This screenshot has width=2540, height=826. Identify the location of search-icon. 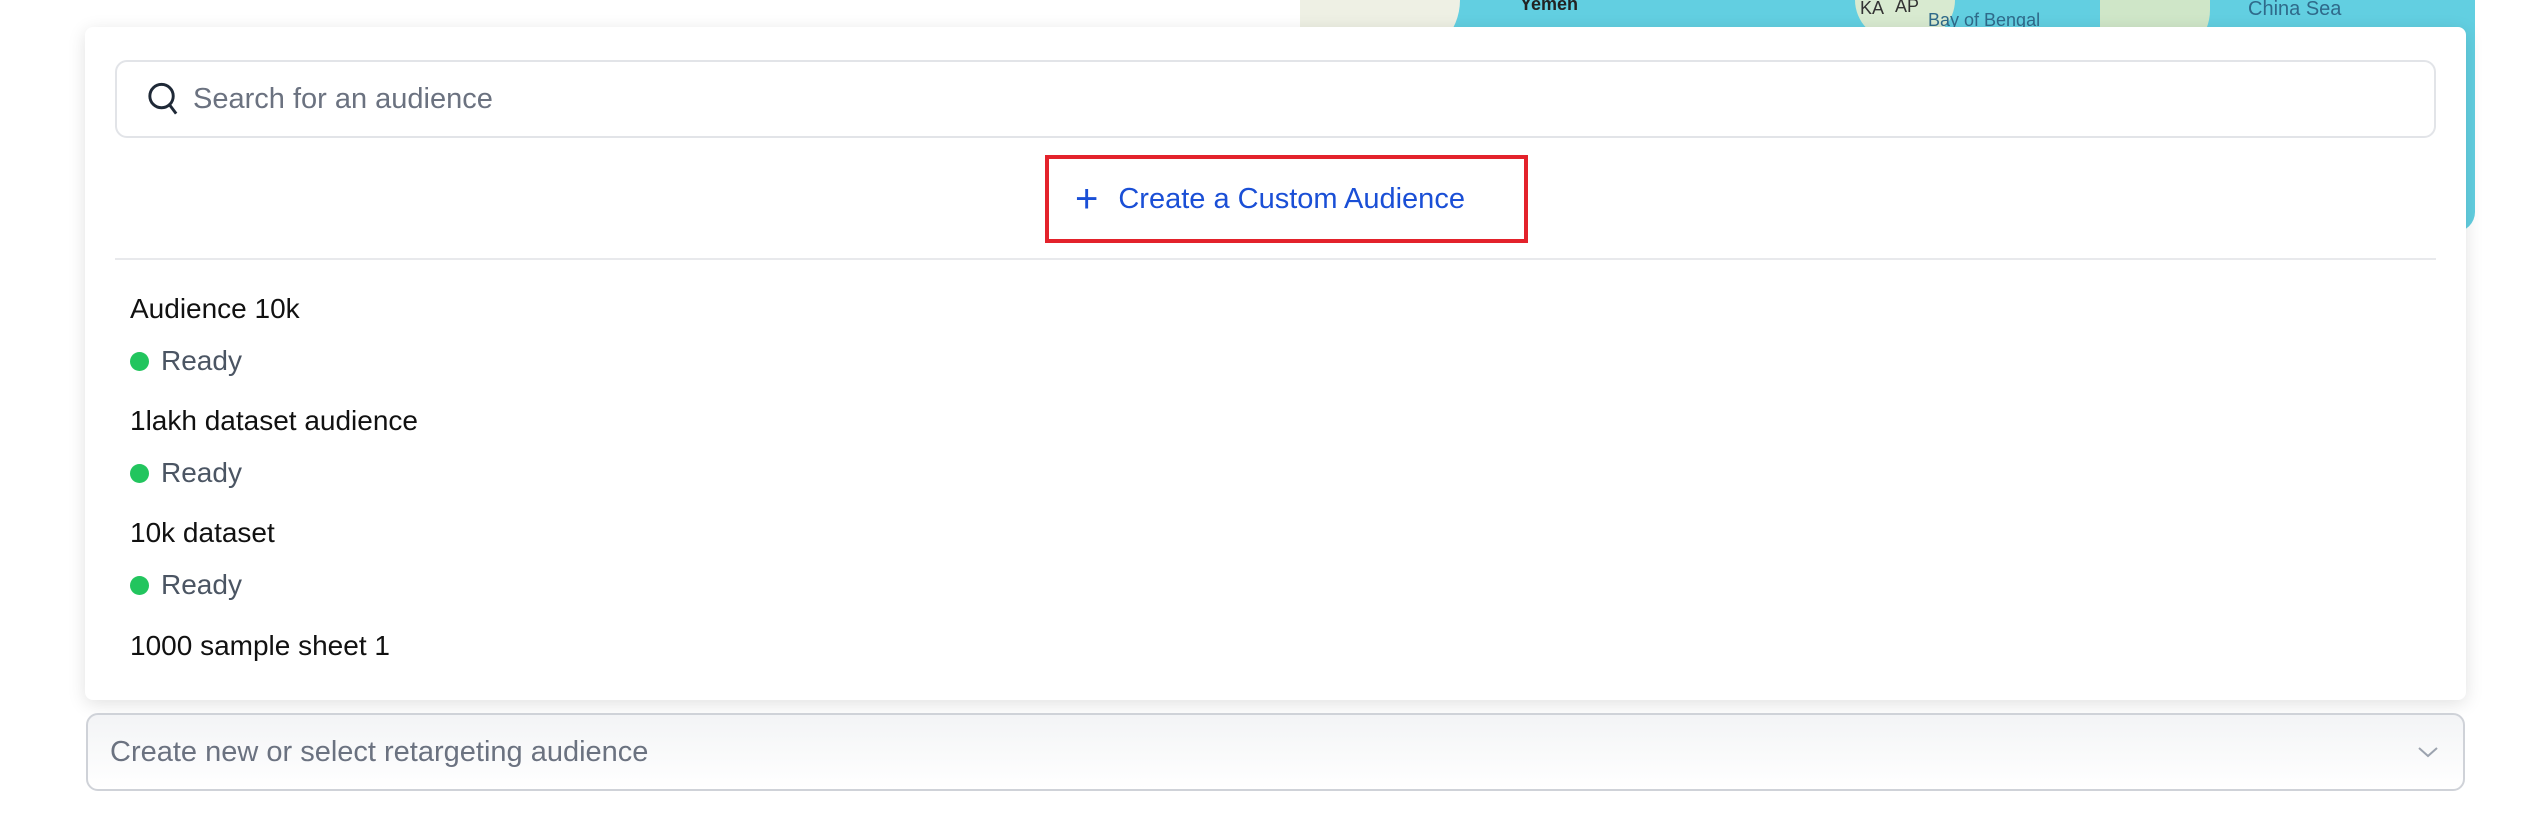
(163, 98).